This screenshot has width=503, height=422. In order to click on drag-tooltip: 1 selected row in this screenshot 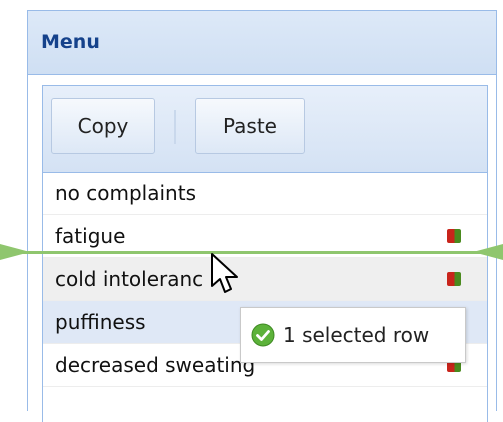, I will do `click(353, 335)`.